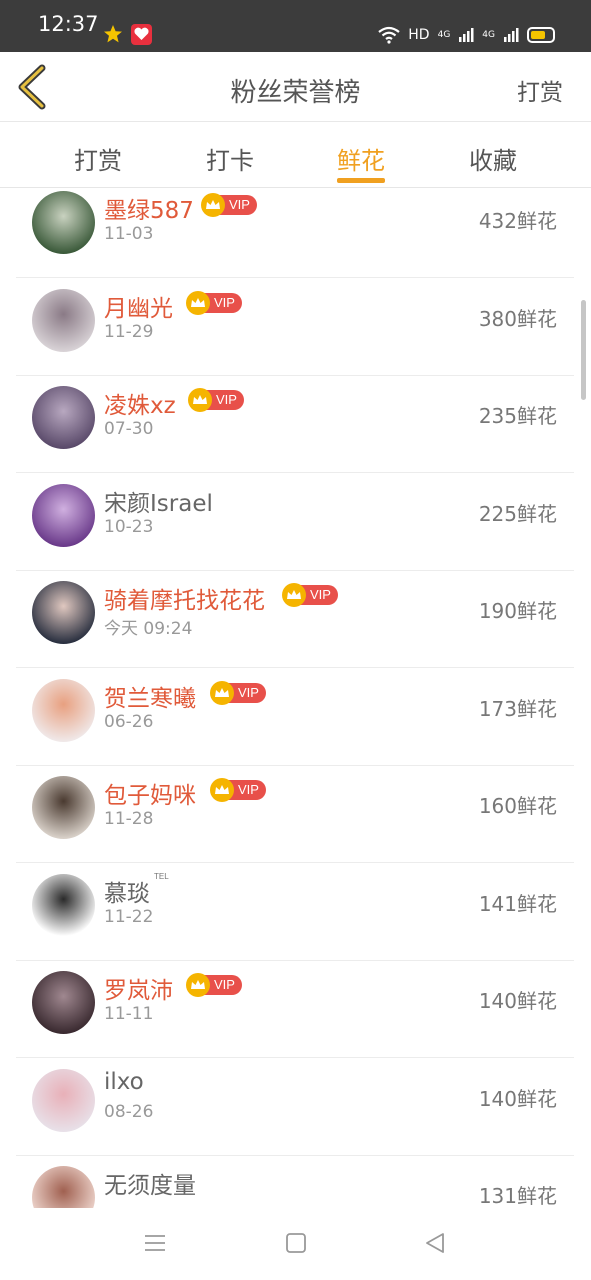 The height and width of the screenshot is (1280, 591). Describe the element at coordinates (517, 221) in the screenshot. I see `flower-count: 432鲜花` at that location.